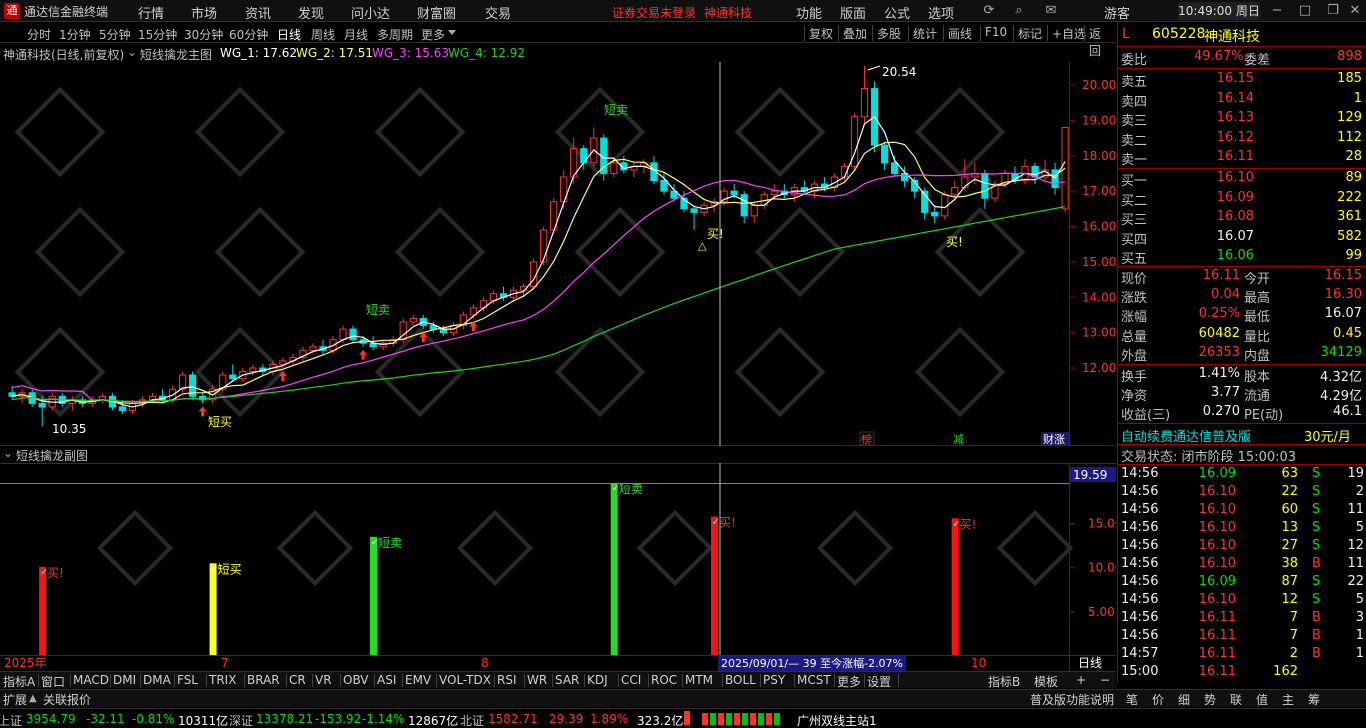  I want to click on sell-price: 16.12, so click(1234, 137).